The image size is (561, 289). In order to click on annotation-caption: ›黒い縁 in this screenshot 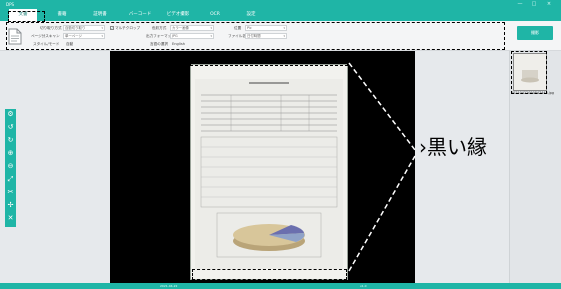, I will do `click(453, 147)`.